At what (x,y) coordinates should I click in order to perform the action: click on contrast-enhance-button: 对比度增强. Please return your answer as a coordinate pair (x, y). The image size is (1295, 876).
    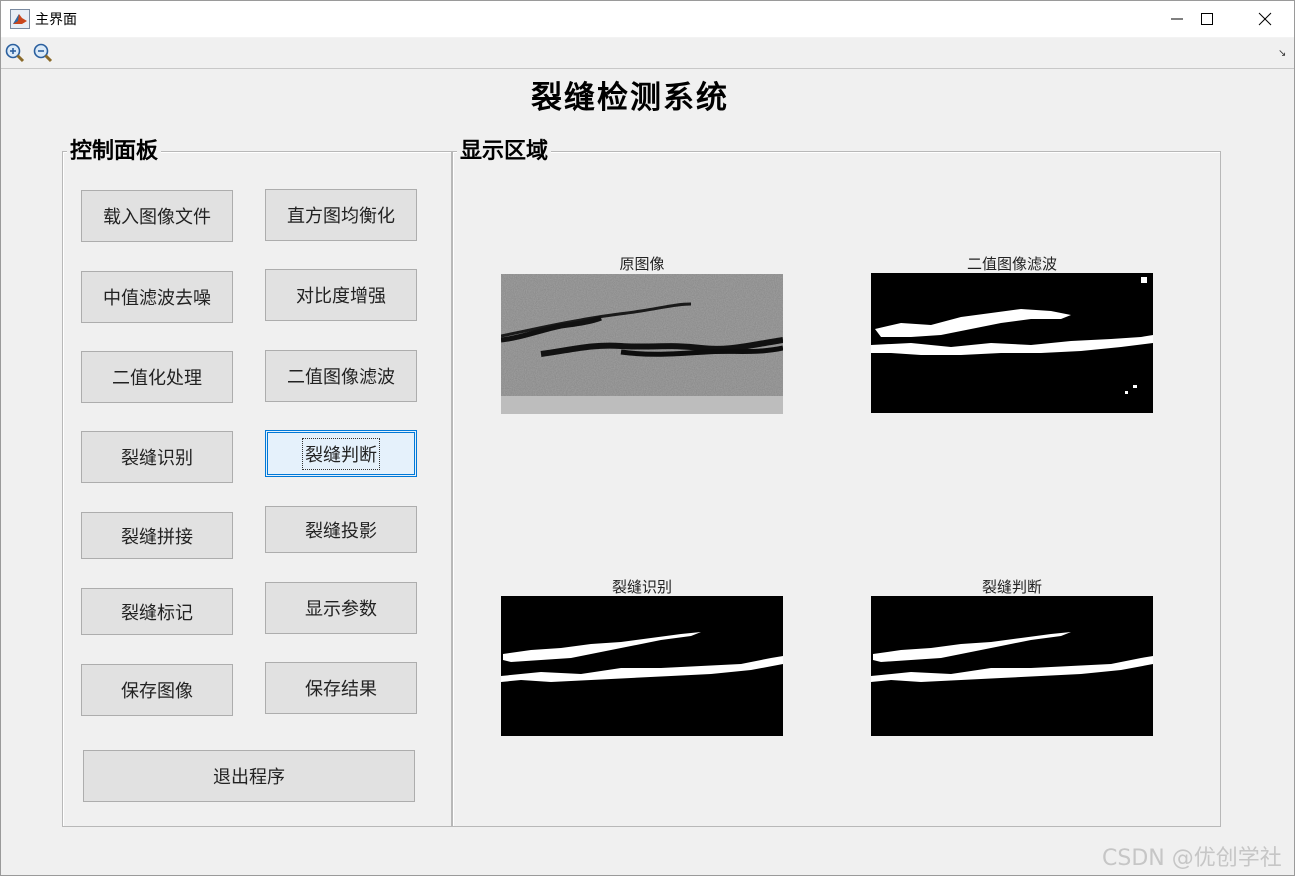
    Looking at the image, I should click on (341, 295).